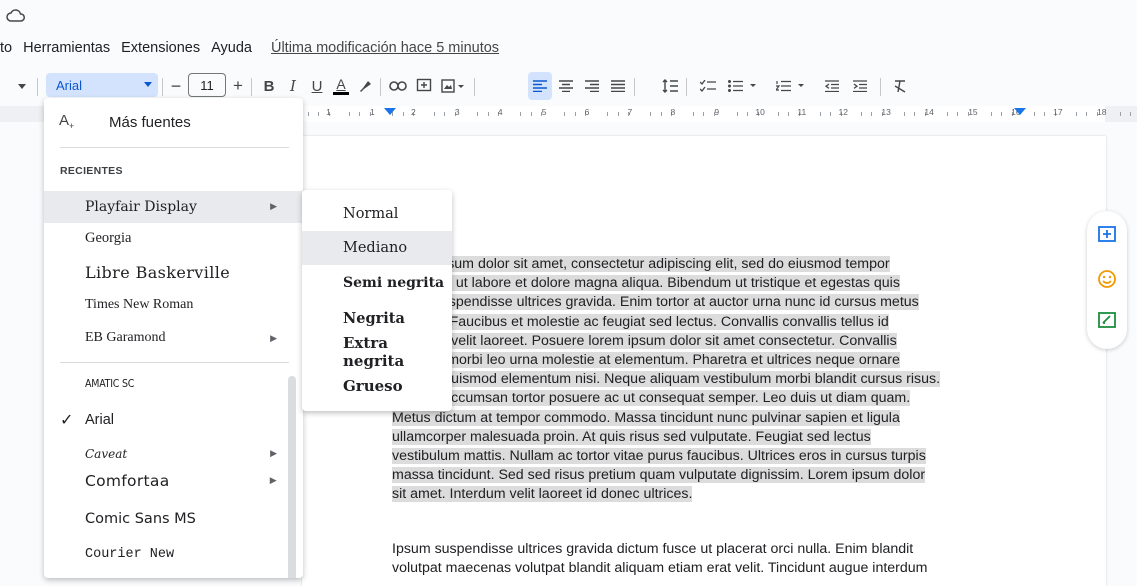 The width and height of the screenshot is (1137, 586). Describe the element at coordinates (231, 48) in the screenshot. I see `menu-item-help: Ayuda` at that location.